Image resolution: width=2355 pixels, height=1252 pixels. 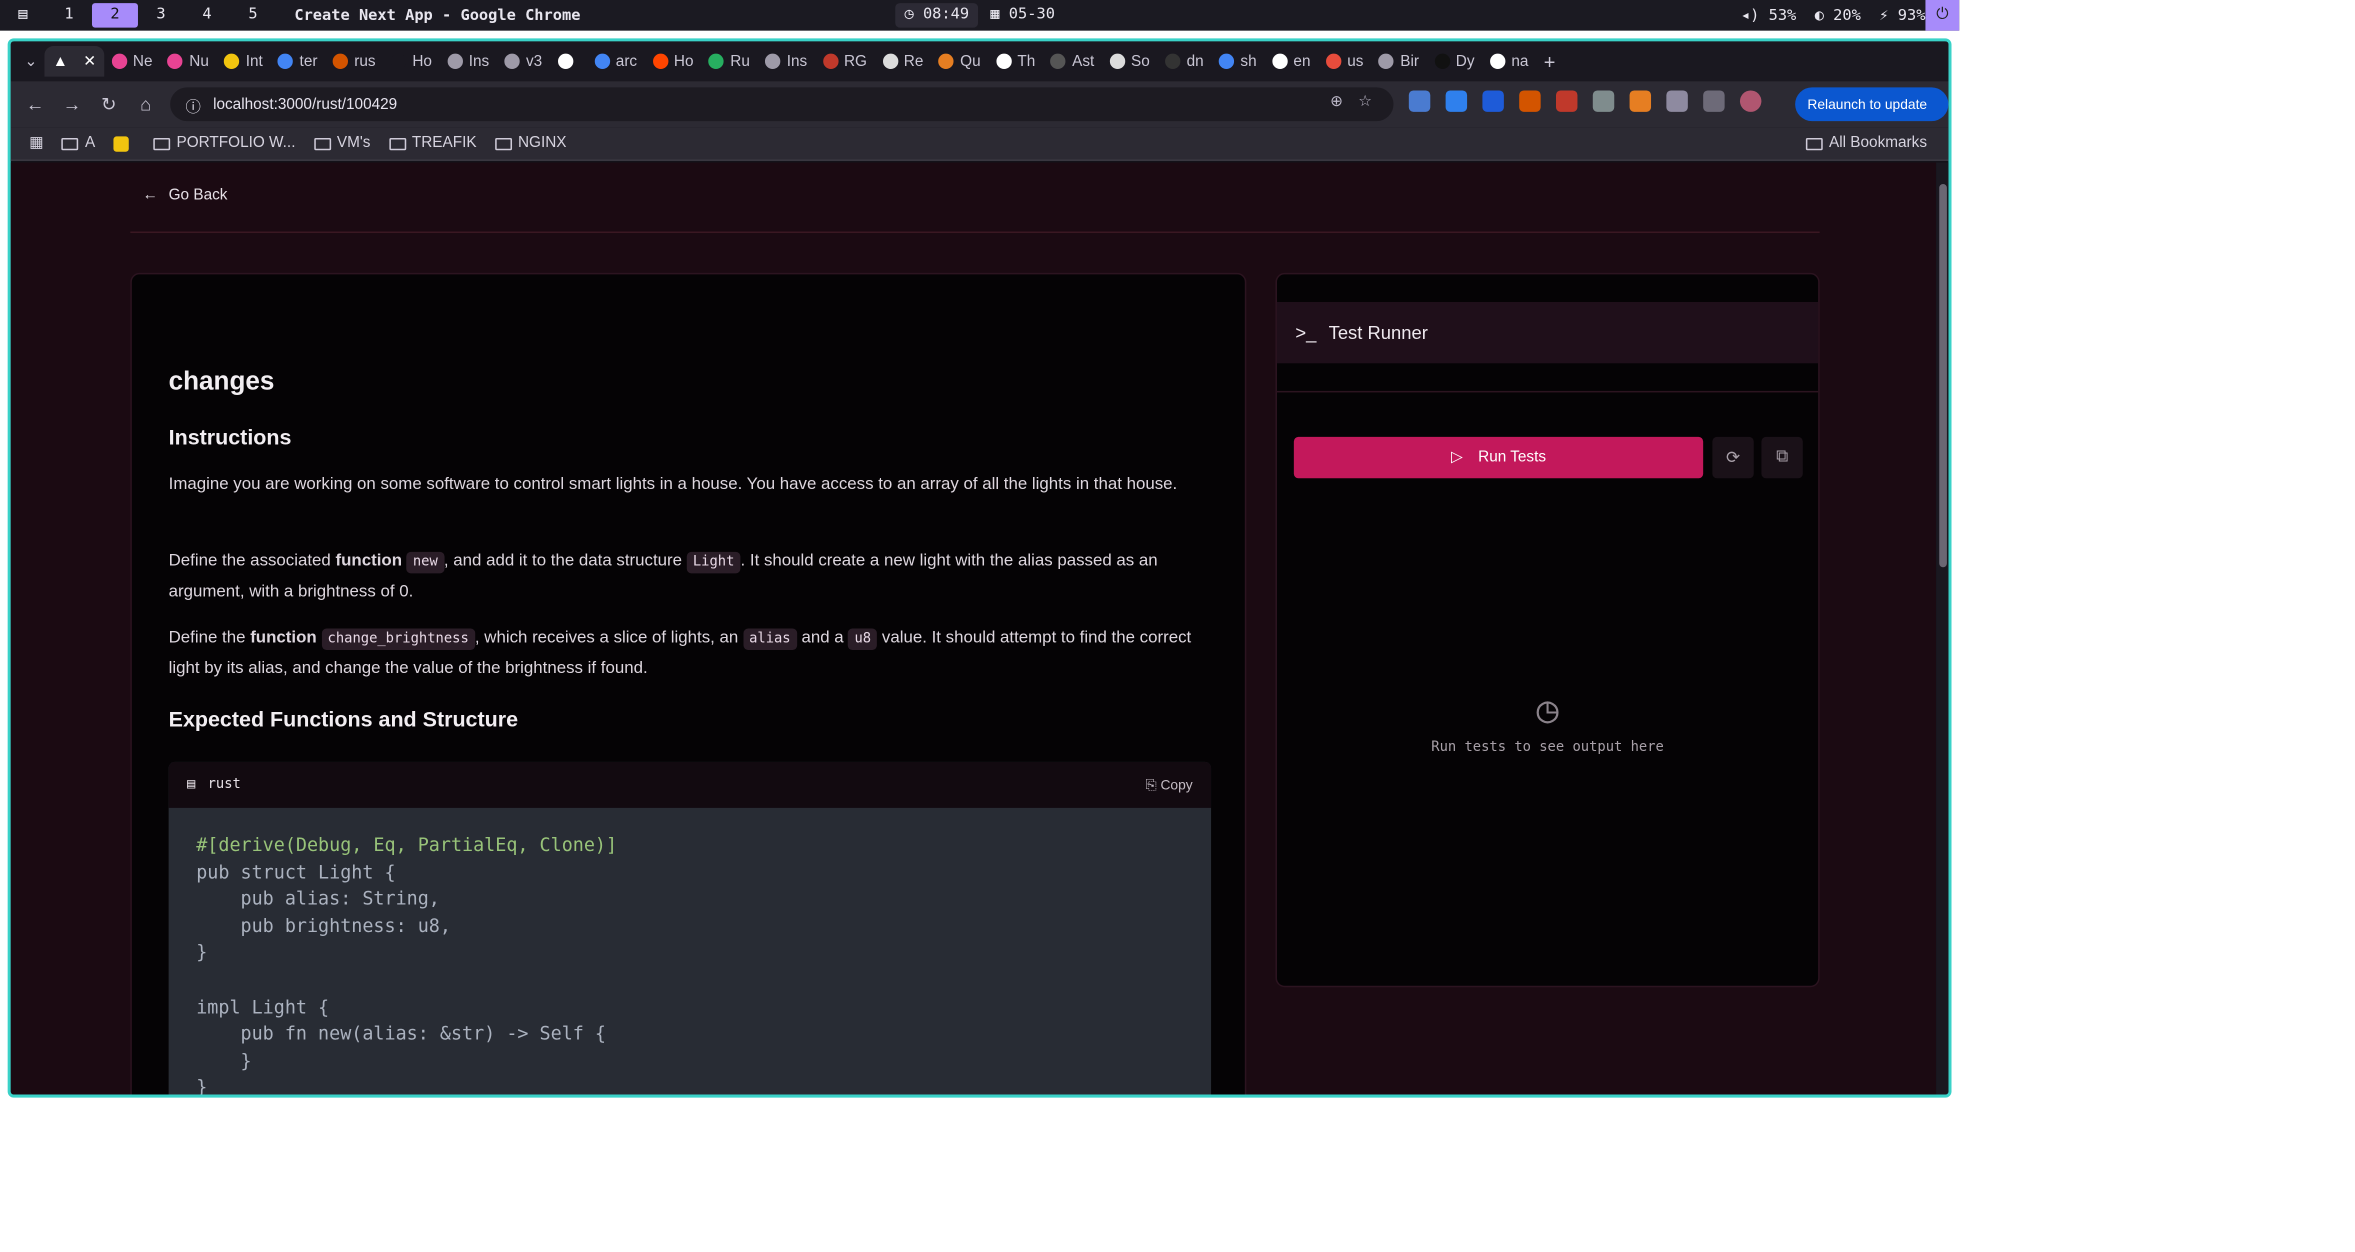 I want to click on tab: RG, so click(x=845, y=61).